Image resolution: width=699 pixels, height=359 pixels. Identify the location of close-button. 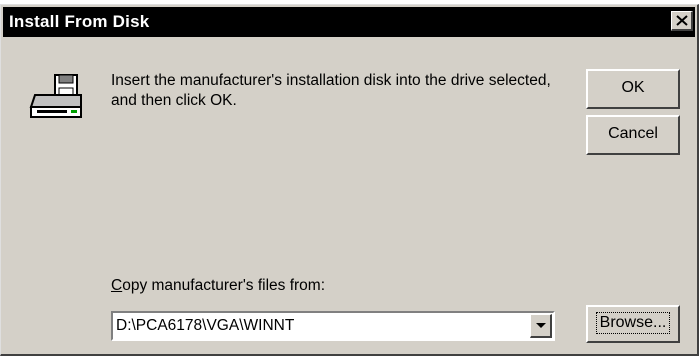
(682, 21).